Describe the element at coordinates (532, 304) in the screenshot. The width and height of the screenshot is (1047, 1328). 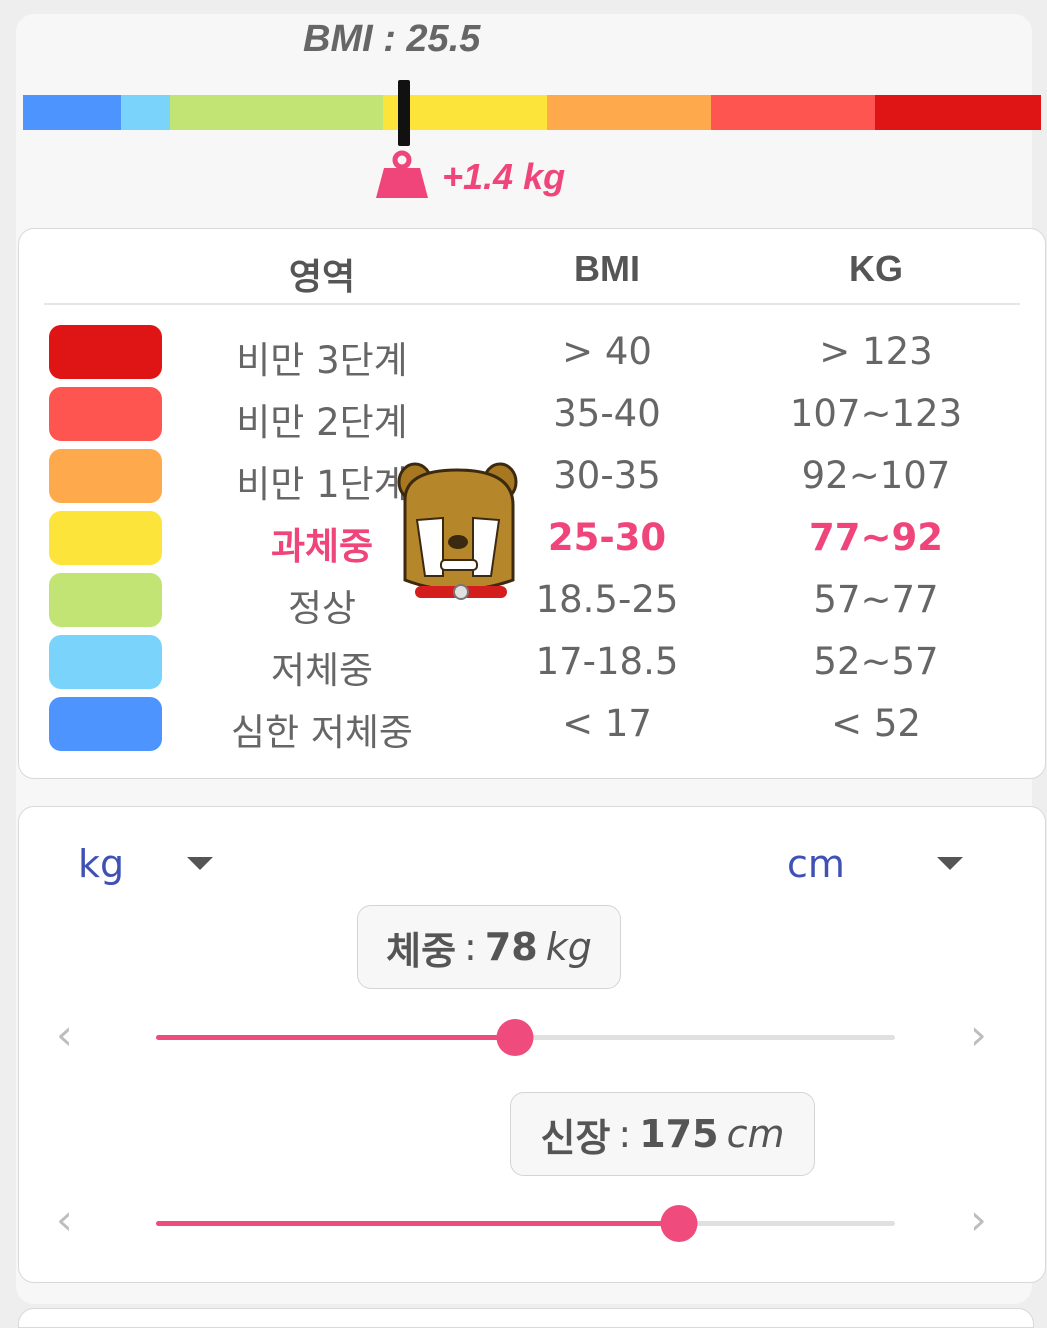
I see `header-divider` at that location.